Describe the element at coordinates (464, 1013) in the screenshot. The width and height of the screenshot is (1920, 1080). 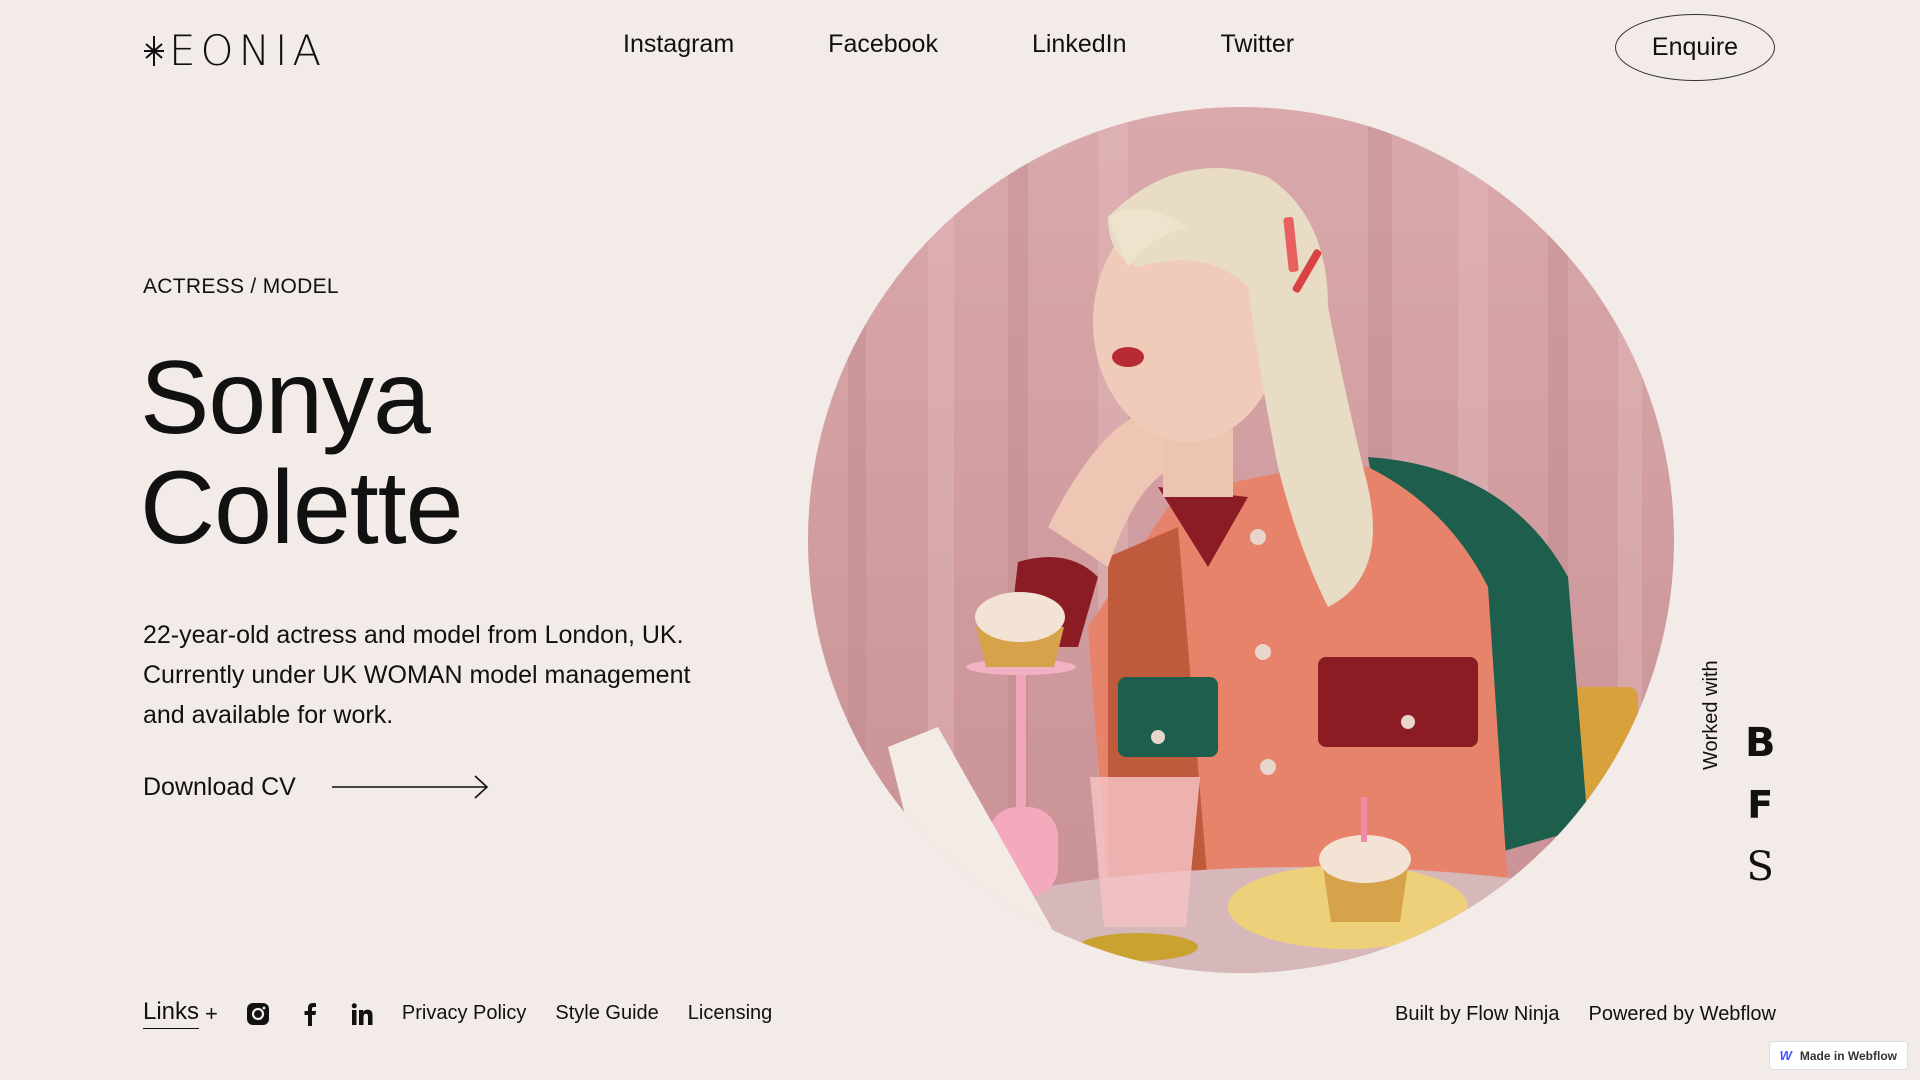
I see `footer-privacy-policy: Privacy Policy` at that location.